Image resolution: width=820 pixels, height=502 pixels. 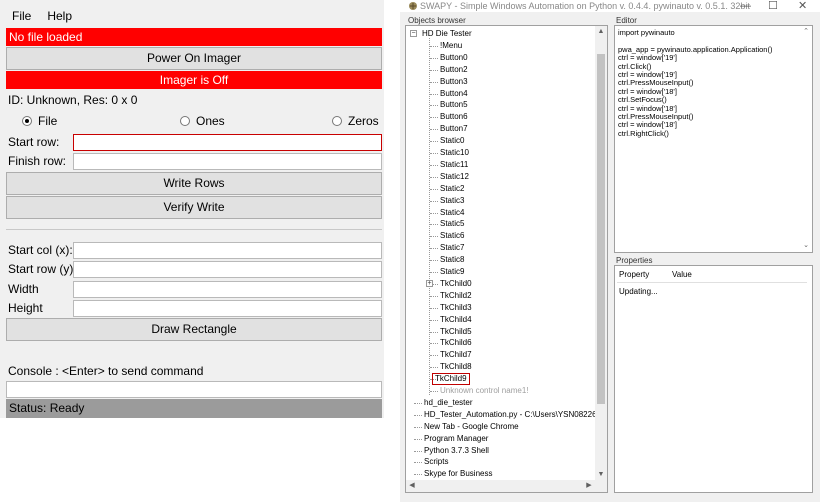 I want to click on tree-window-node: Scripts, so click(x=436, y=462).